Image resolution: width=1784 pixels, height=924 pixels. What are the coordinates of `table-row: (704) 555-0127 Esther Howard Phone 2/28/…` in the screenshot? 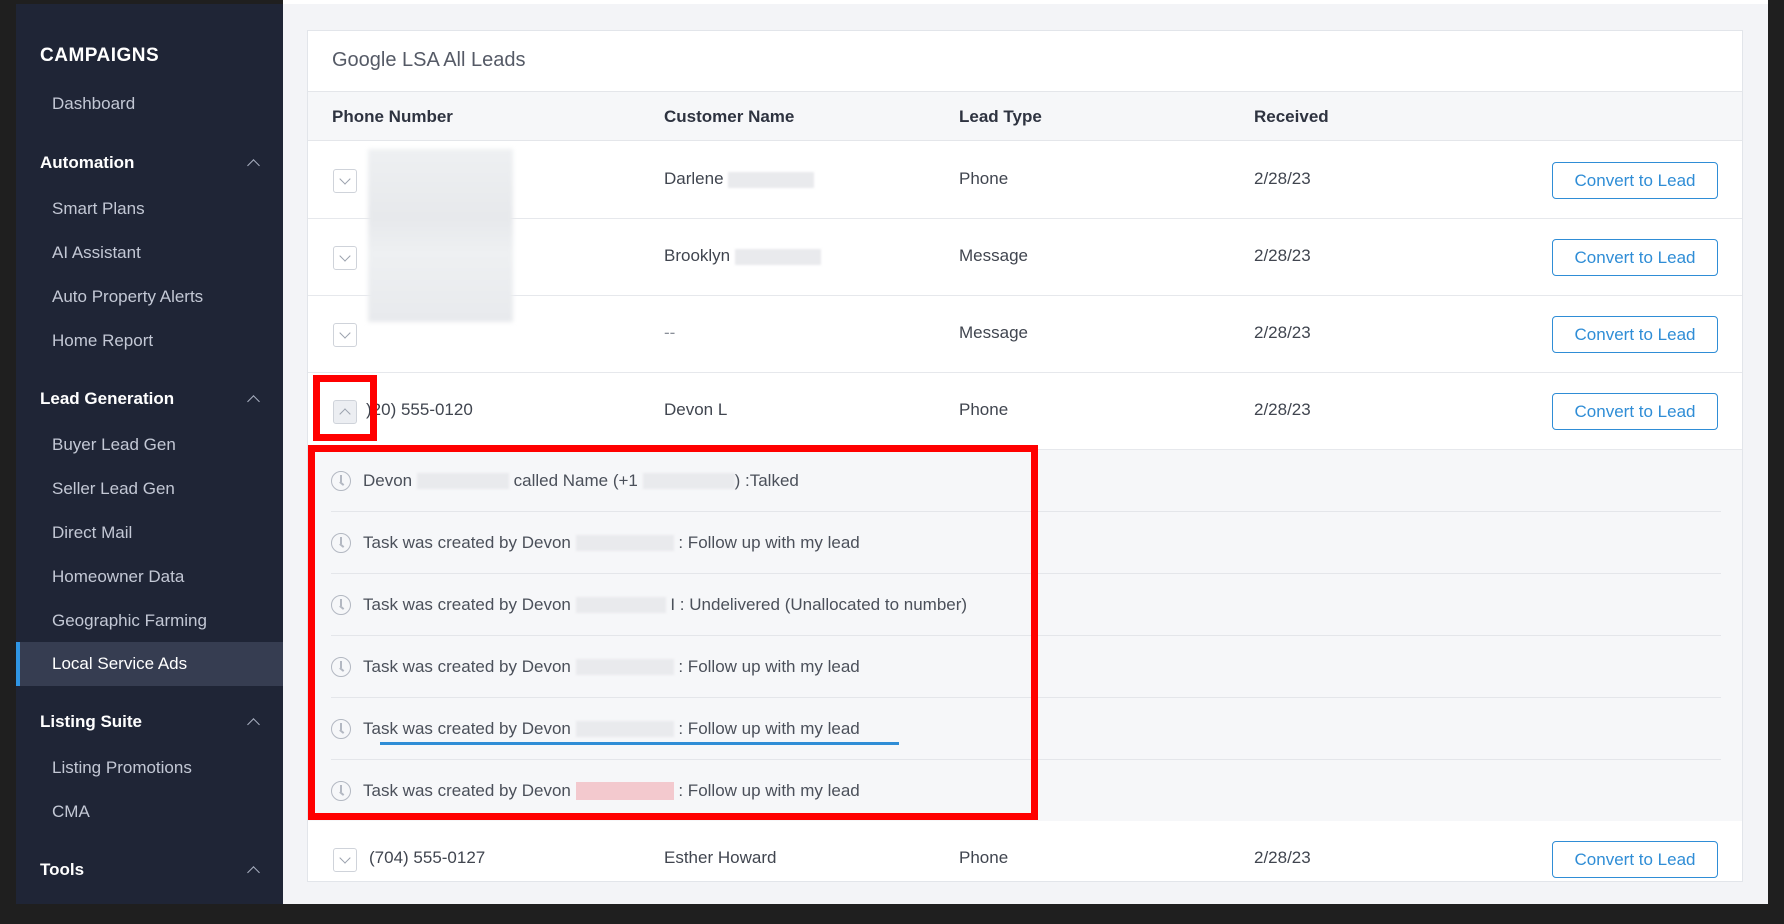 It's located at (1025, 851).